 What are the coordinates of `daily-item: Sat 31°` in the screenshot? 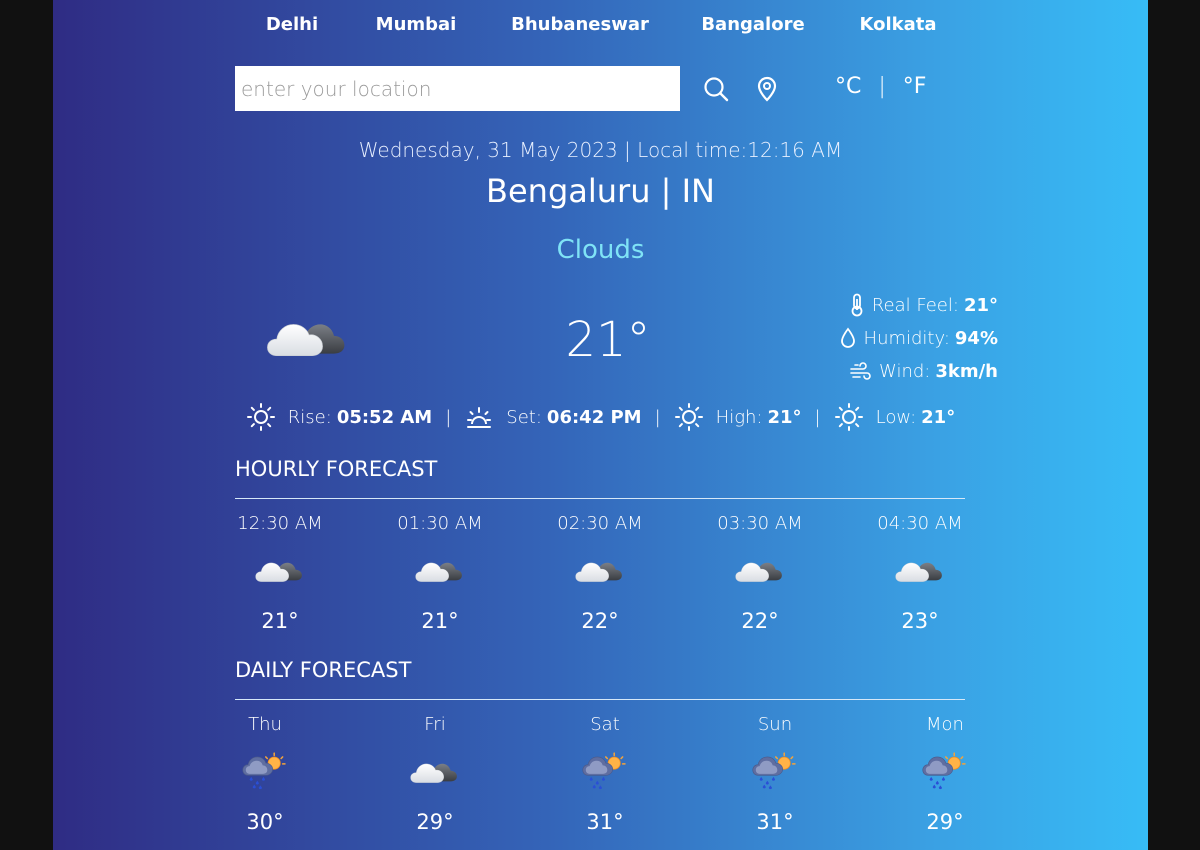 It's located at (605, 774).